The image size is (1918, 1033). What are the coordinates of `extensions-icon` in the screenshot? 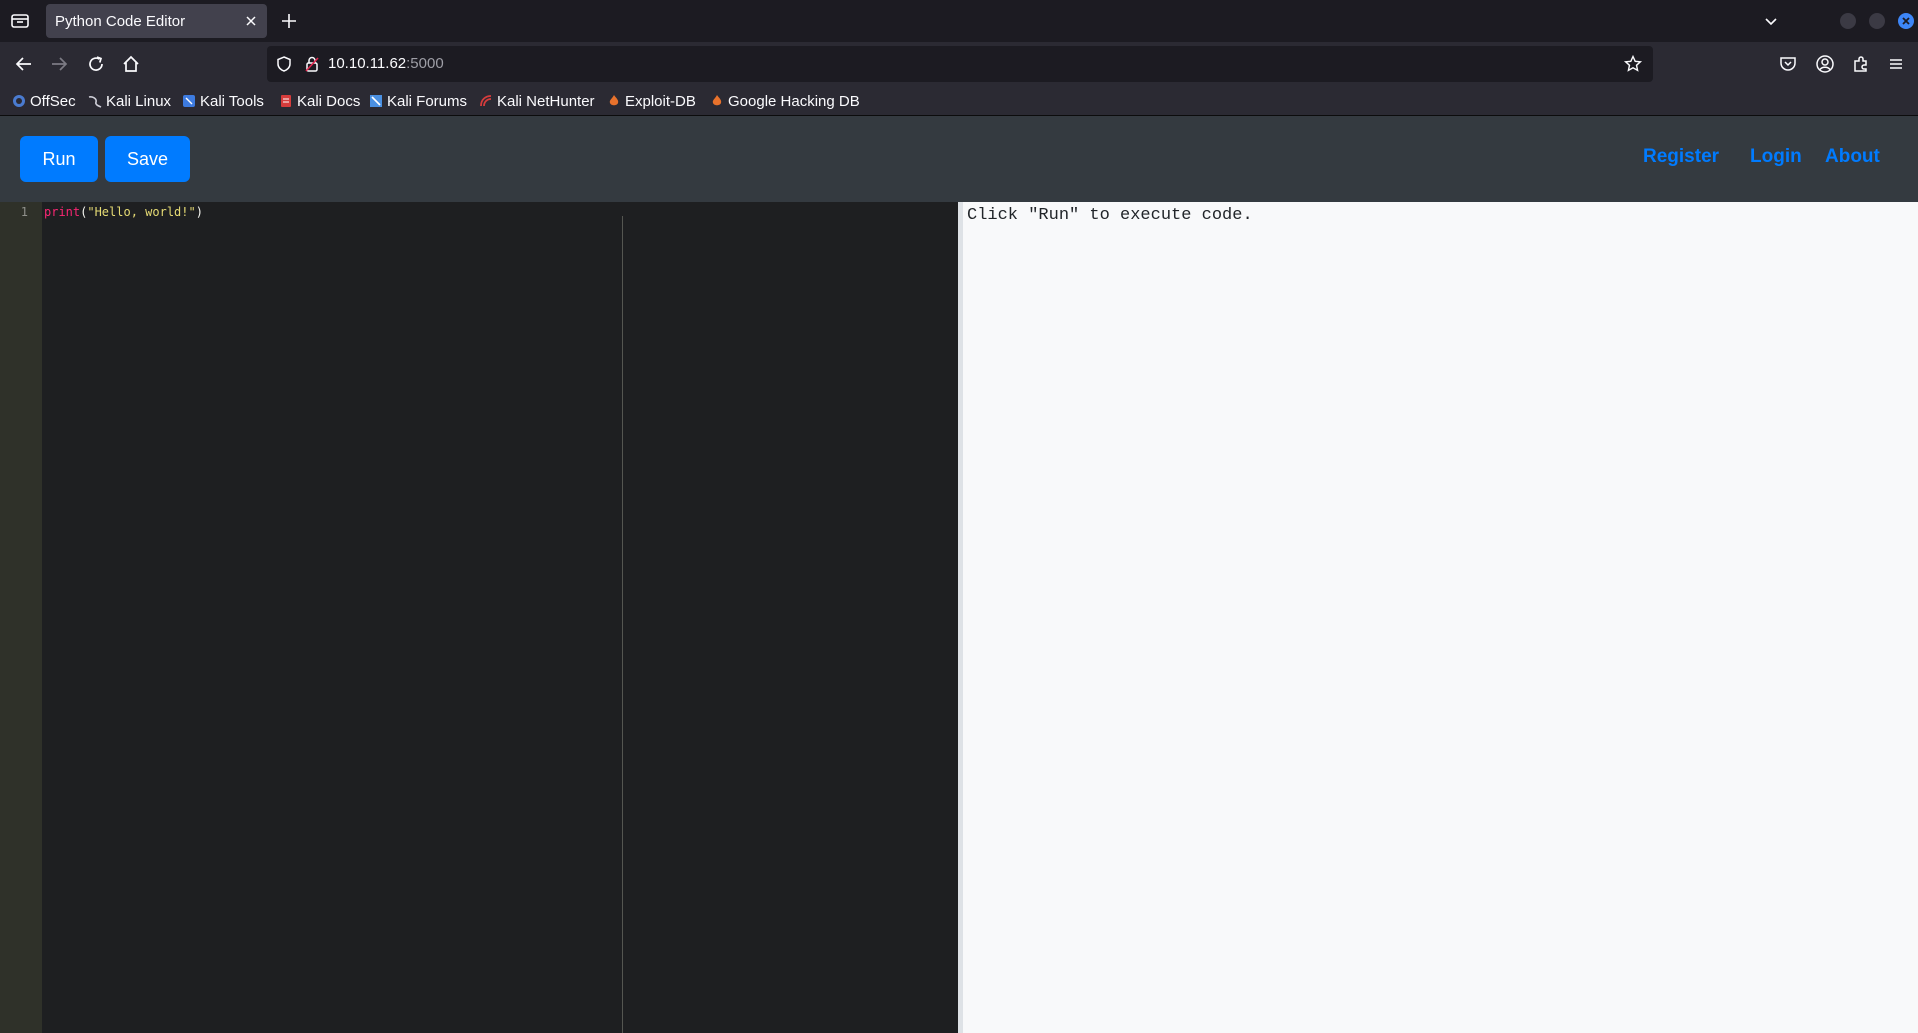 It's located at (1861, 64).